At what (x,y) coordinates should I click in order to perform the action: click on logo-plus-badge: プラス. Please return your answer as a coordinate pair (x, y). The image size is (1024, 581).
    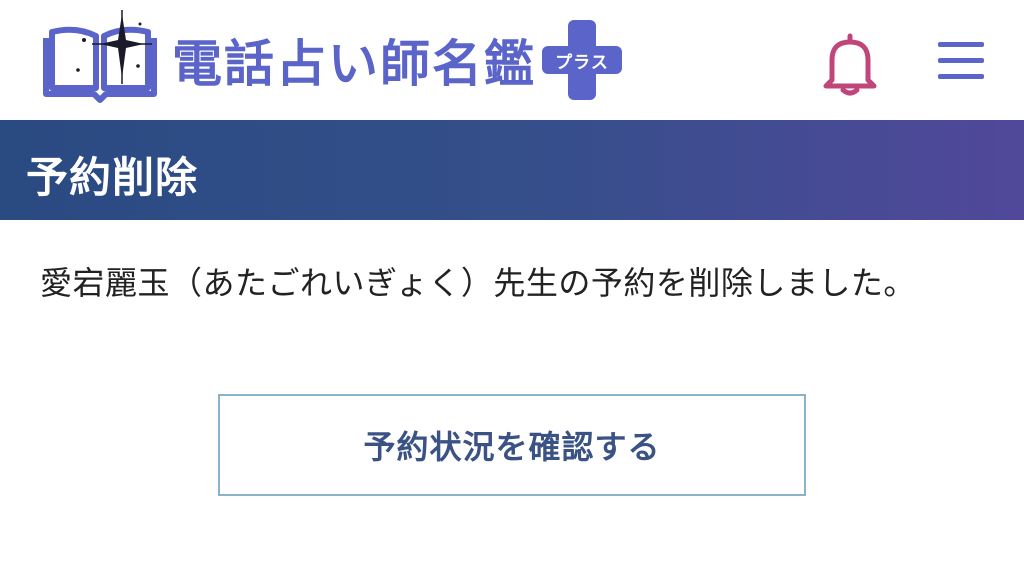
    Looking at the image, I should click on (582, 60).